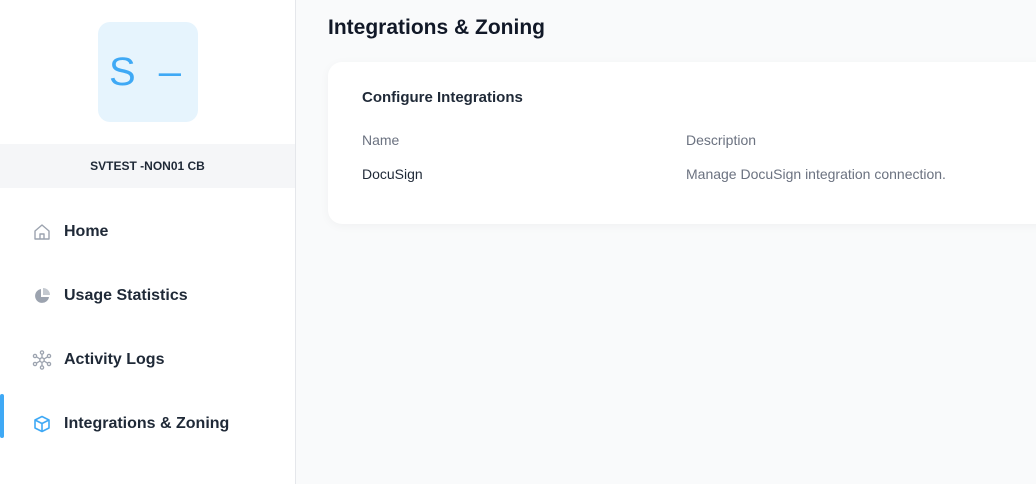  I want to click on page-title: Integrations & Zoning, so click(436, 27).